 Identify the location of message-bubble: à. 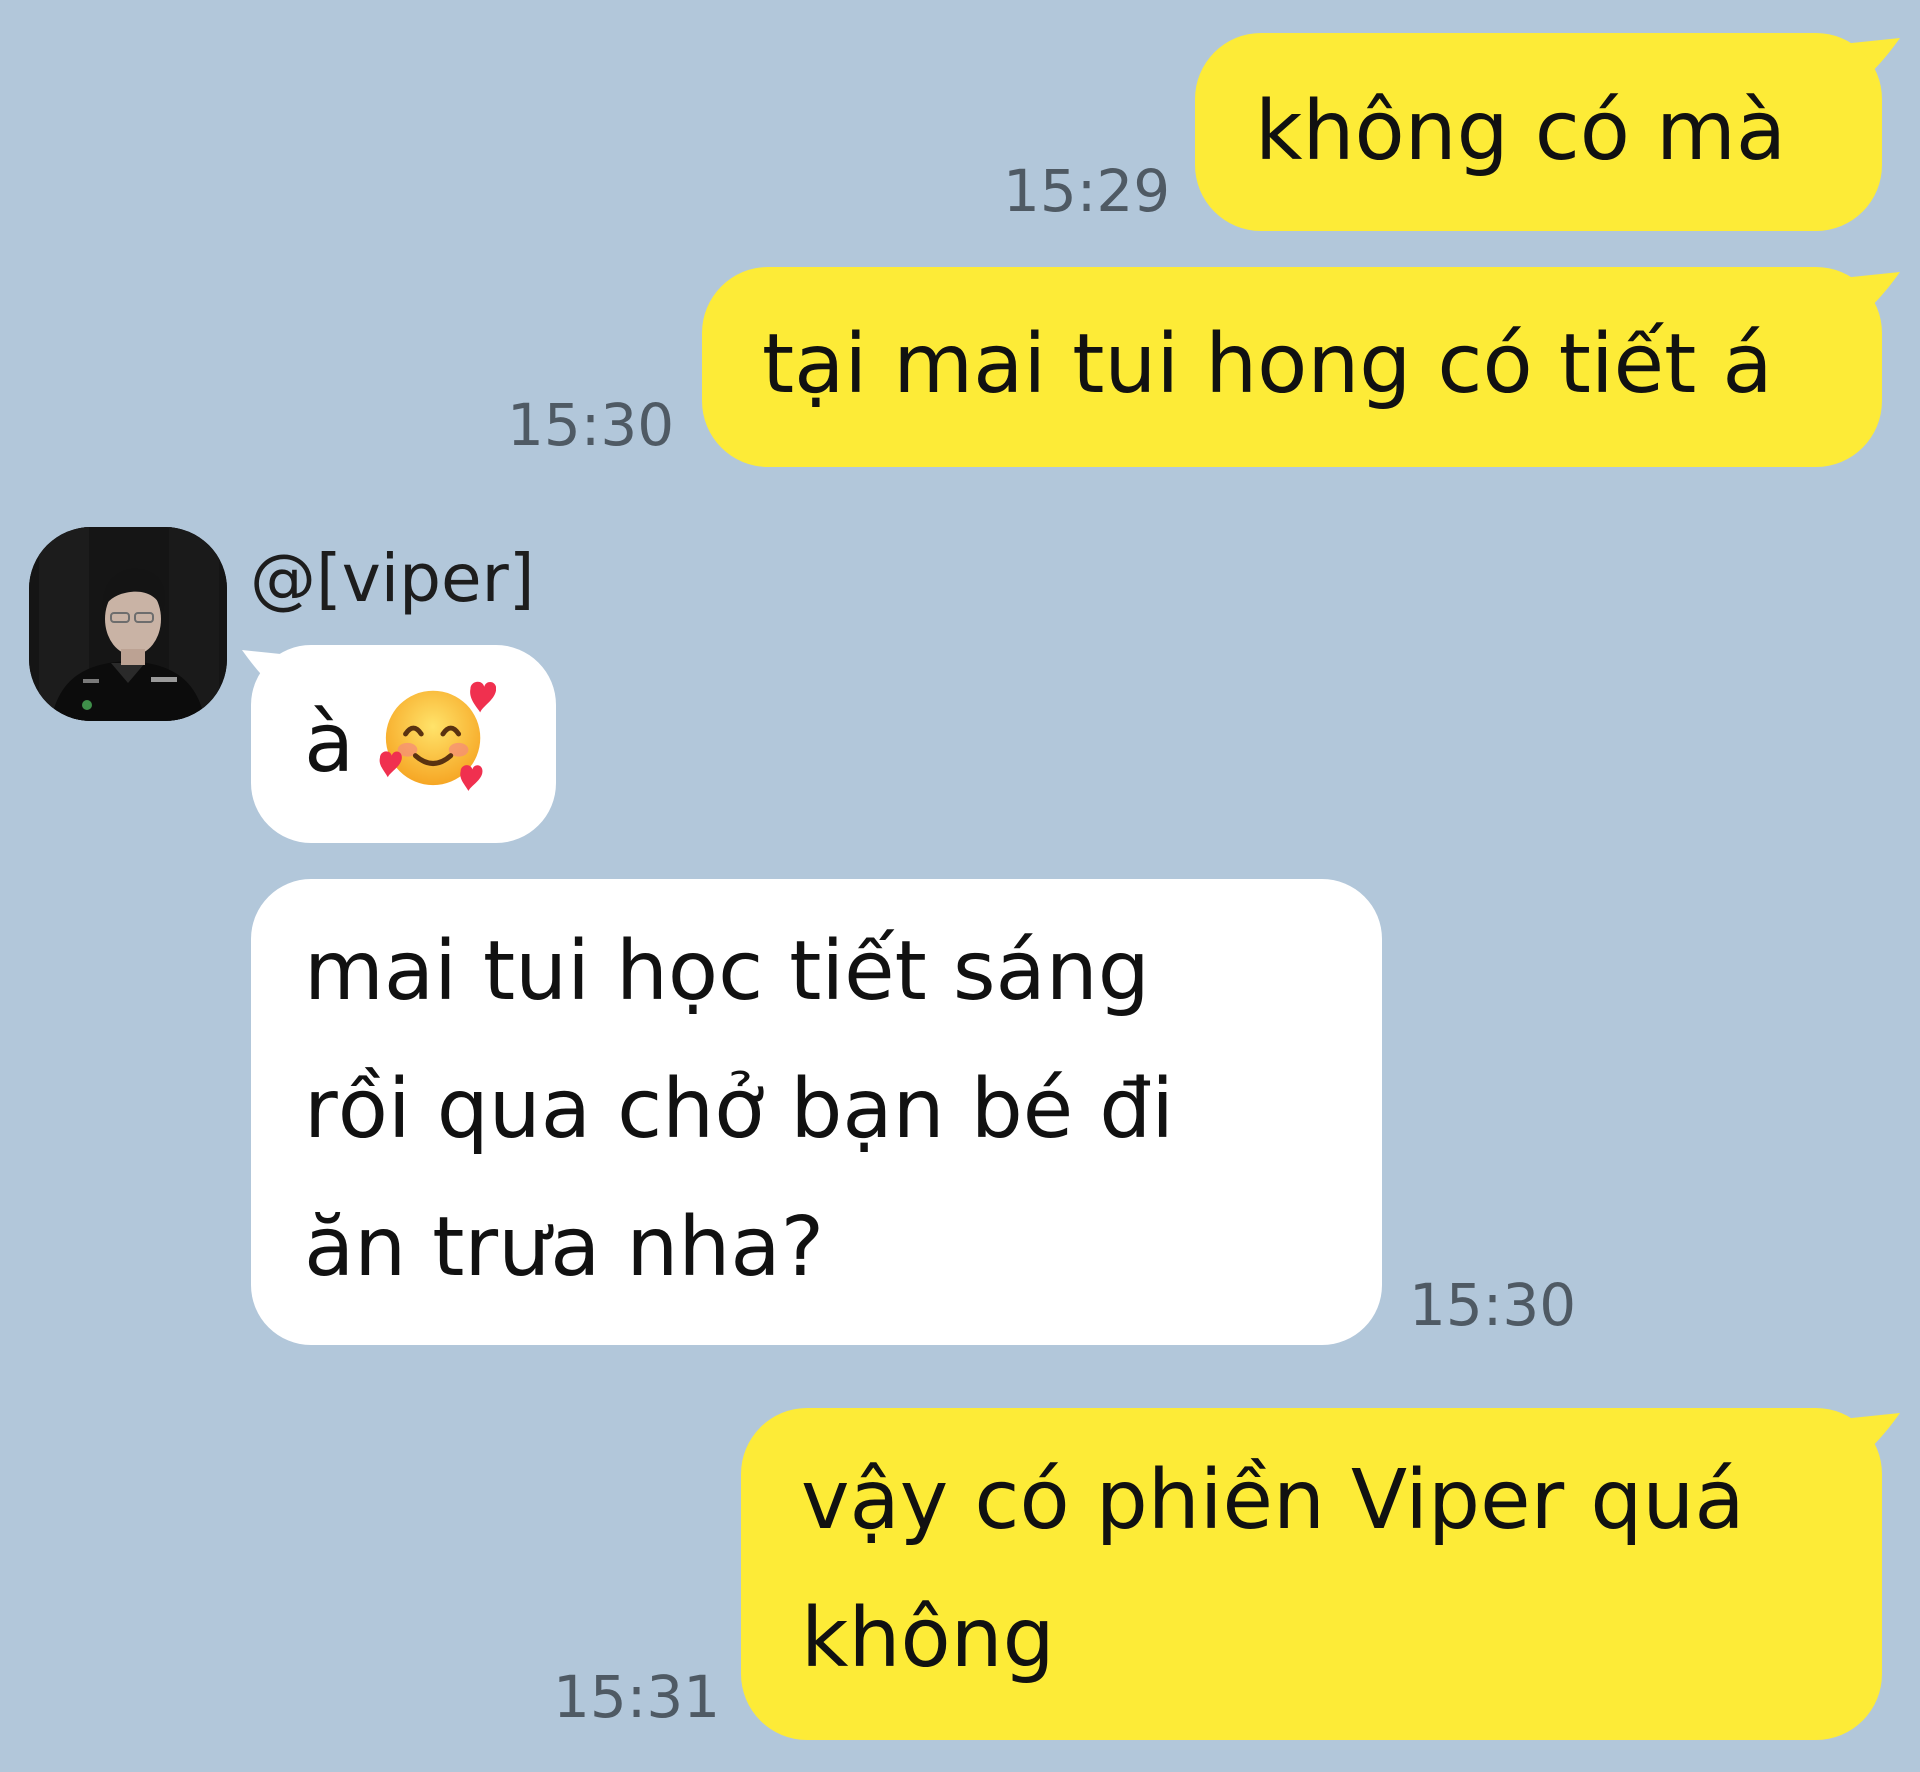
(403, 744).